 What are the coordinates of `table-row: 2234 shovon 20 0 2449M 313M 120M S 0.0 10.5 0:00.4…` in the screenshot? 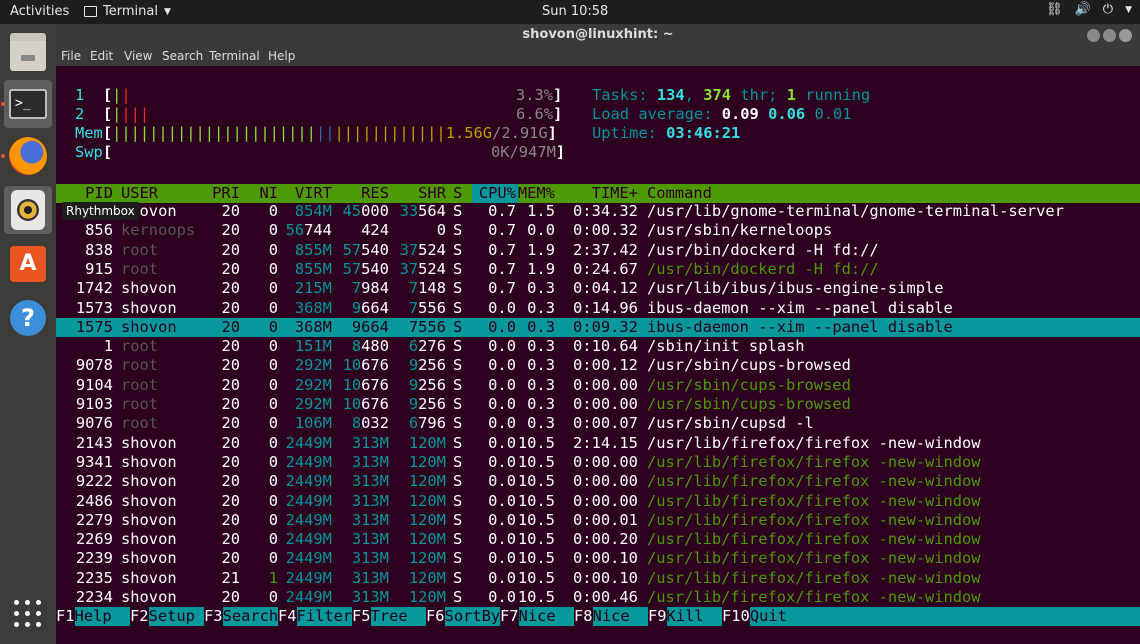 It's located at (598, 597).